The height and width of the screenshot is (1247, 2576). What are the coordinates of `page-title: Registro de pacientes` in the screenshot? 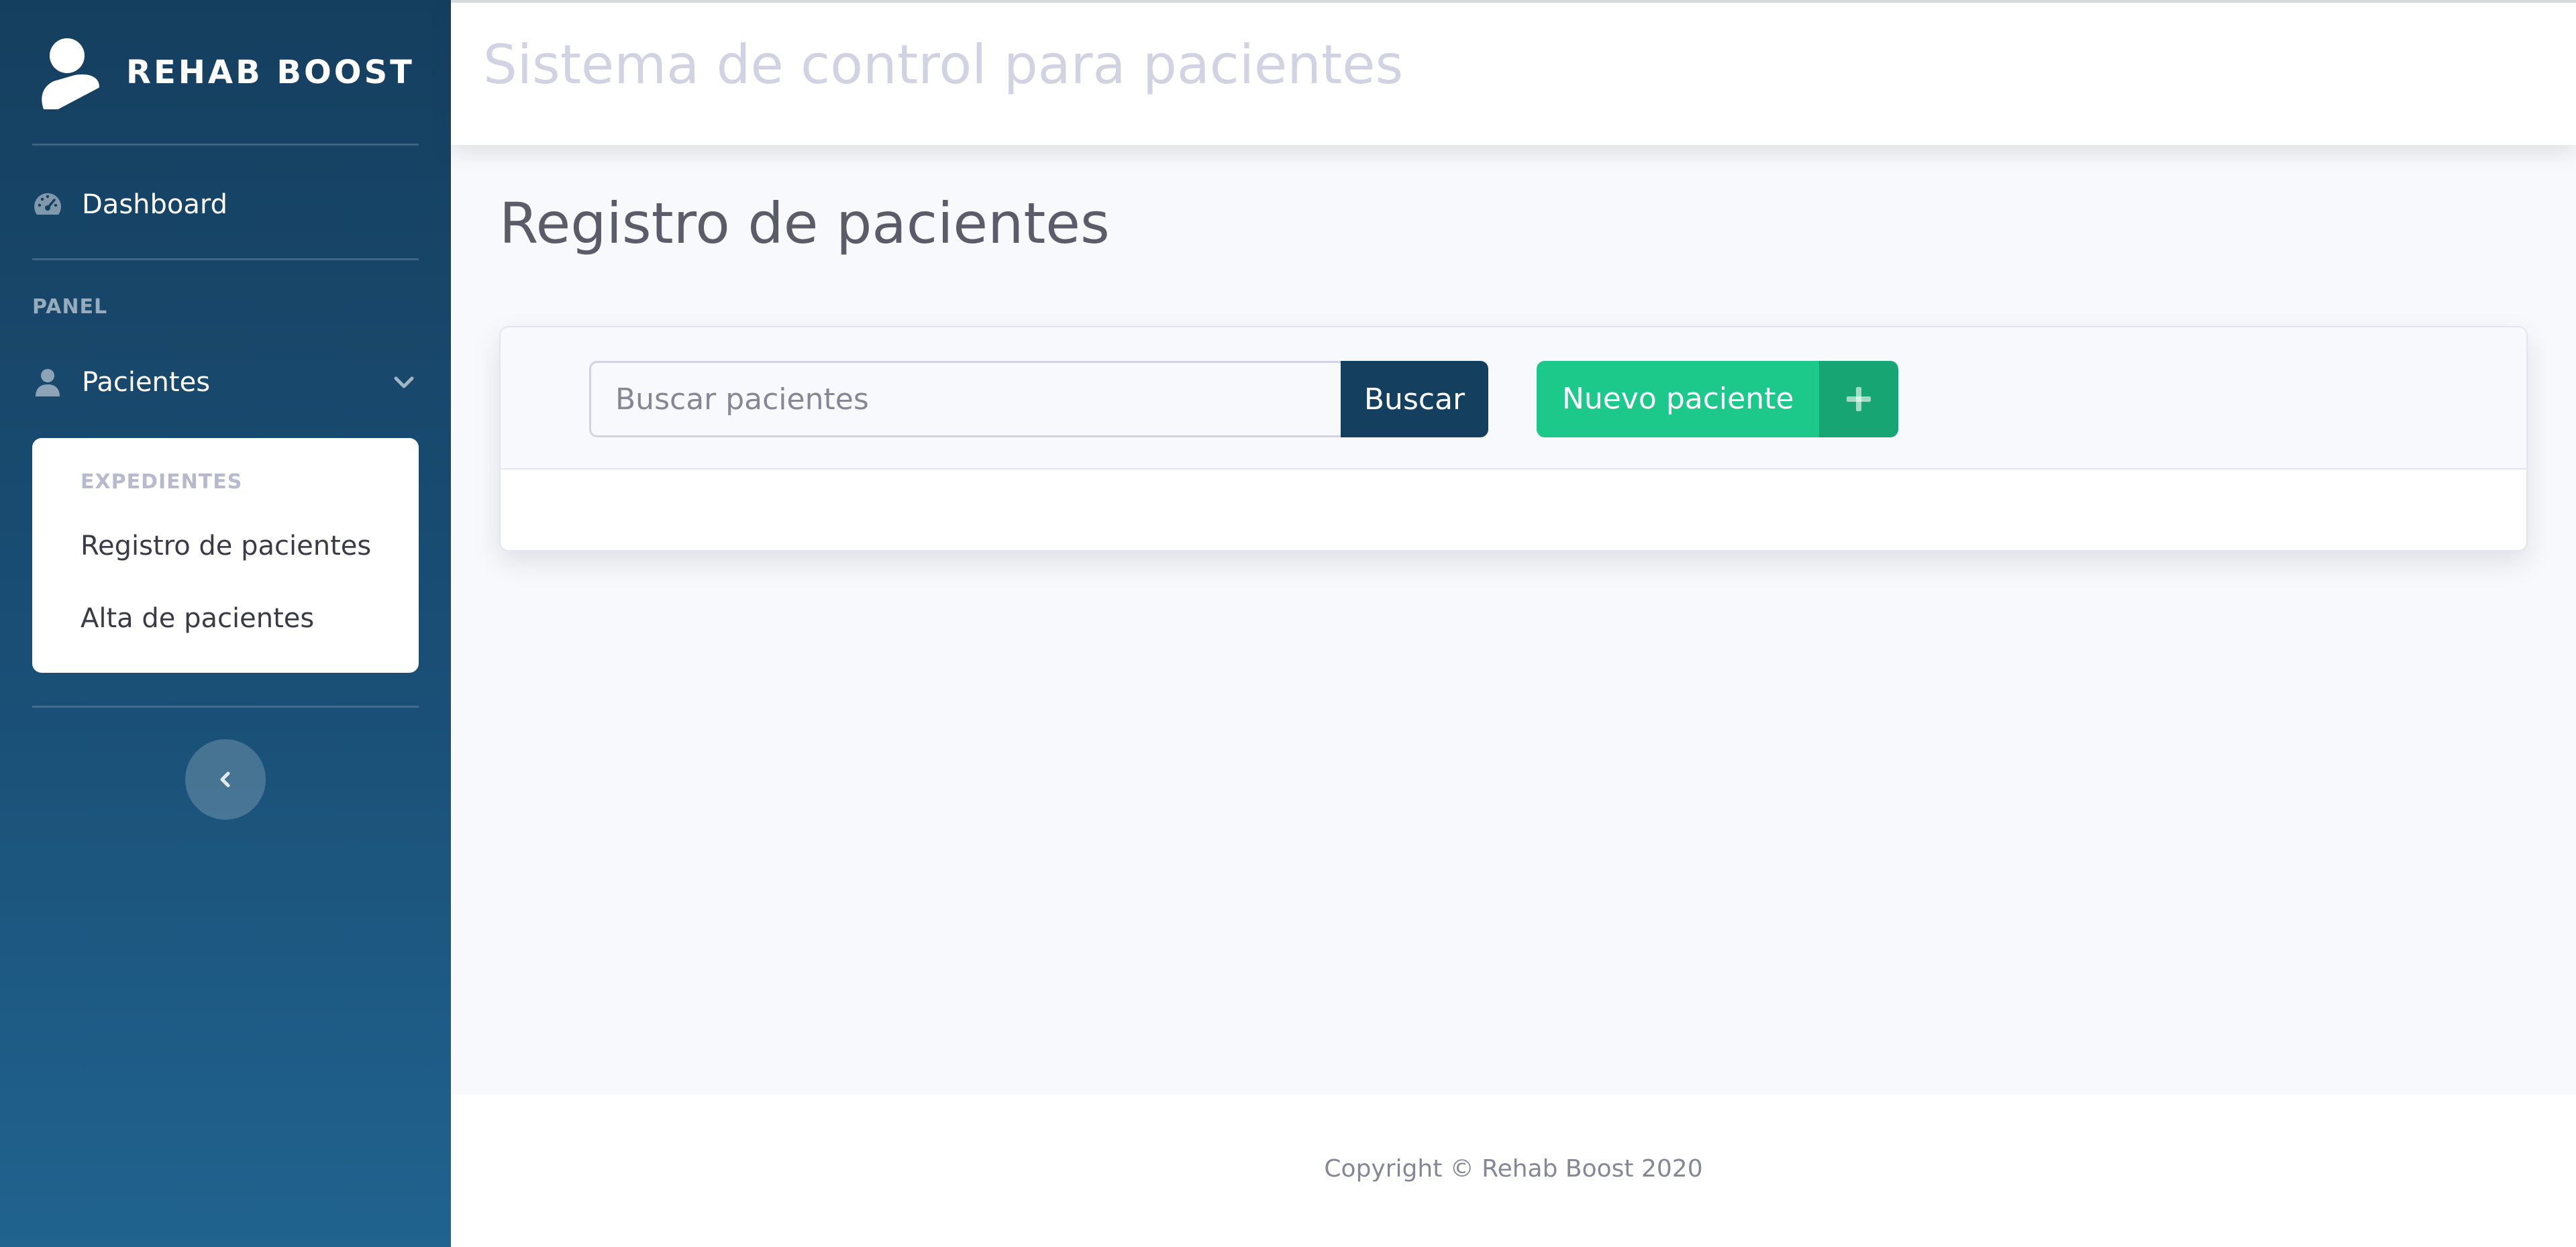 It's located at (804, 223).